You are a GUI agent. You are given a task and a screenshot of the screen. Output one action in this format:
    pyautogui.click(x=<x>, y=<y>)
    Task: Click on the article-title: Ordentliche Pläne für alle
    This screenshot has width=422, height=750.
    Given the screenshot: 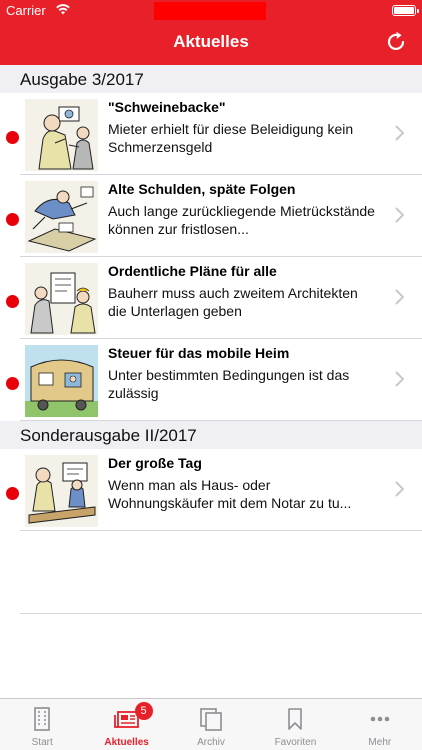 What is the action you would take?
    pyautogui.click(x=192, y=271)
    